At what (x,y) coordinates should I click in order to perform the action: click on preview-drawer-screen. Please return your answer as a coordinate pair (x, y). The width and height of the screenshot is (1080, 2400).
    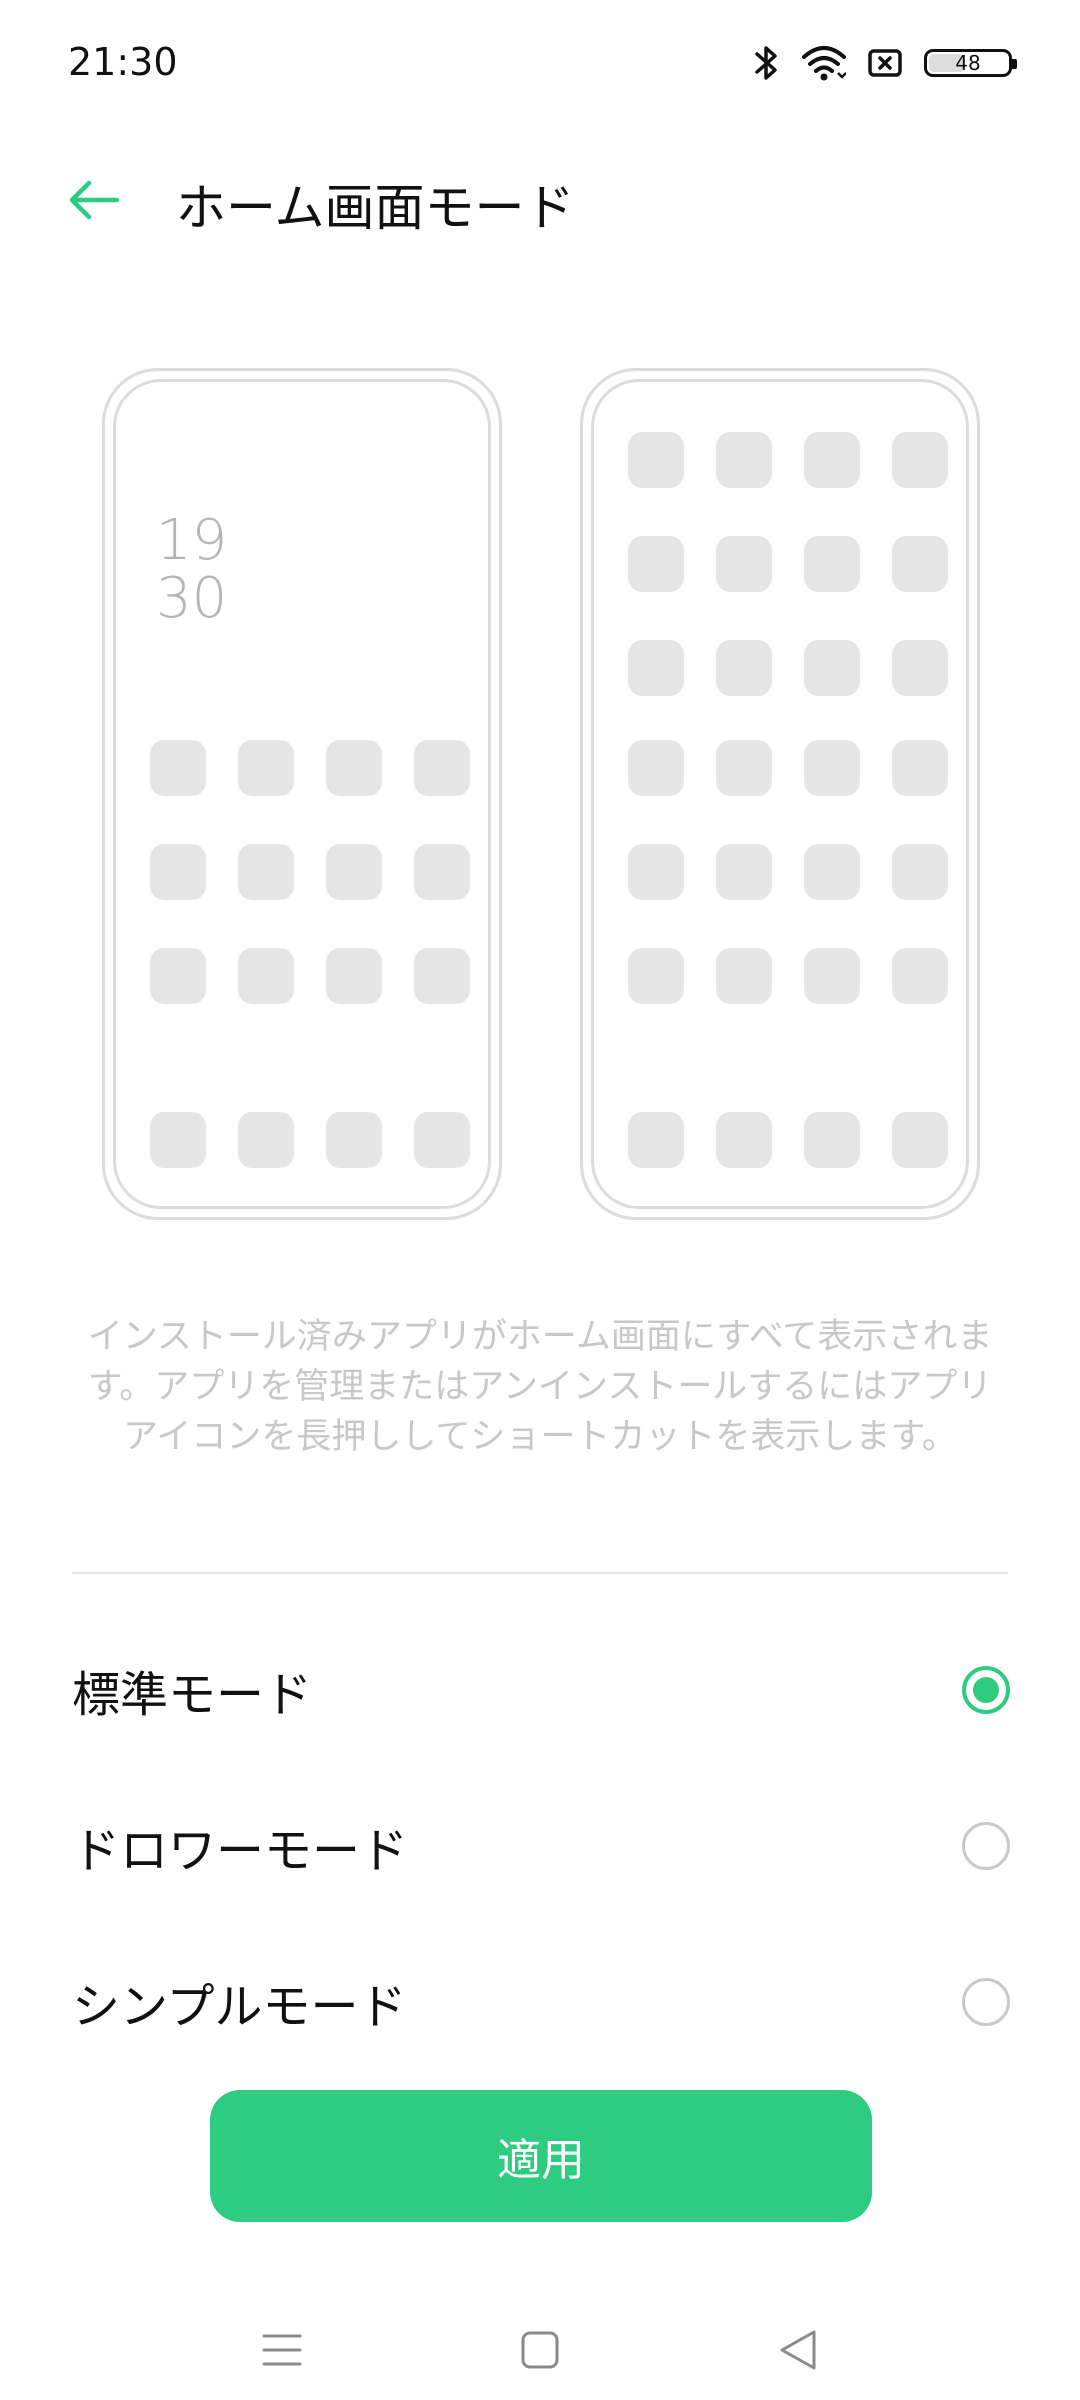
    Looking at the image, I should click on (780, 794).